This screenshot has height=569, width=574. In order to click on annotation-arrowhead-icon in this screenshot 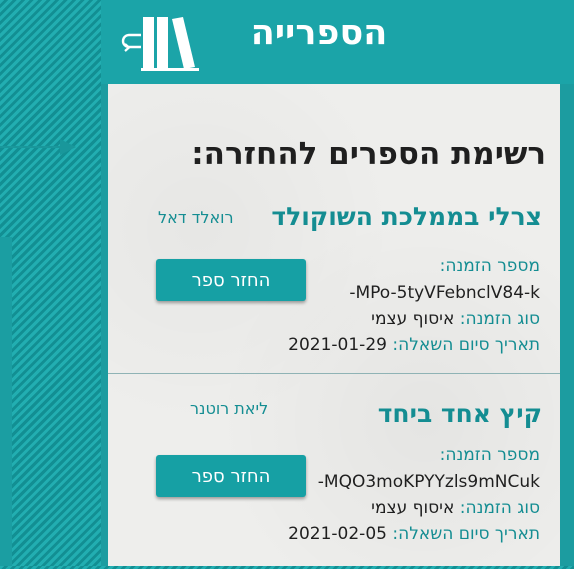, I will do `click(68, 147)`.